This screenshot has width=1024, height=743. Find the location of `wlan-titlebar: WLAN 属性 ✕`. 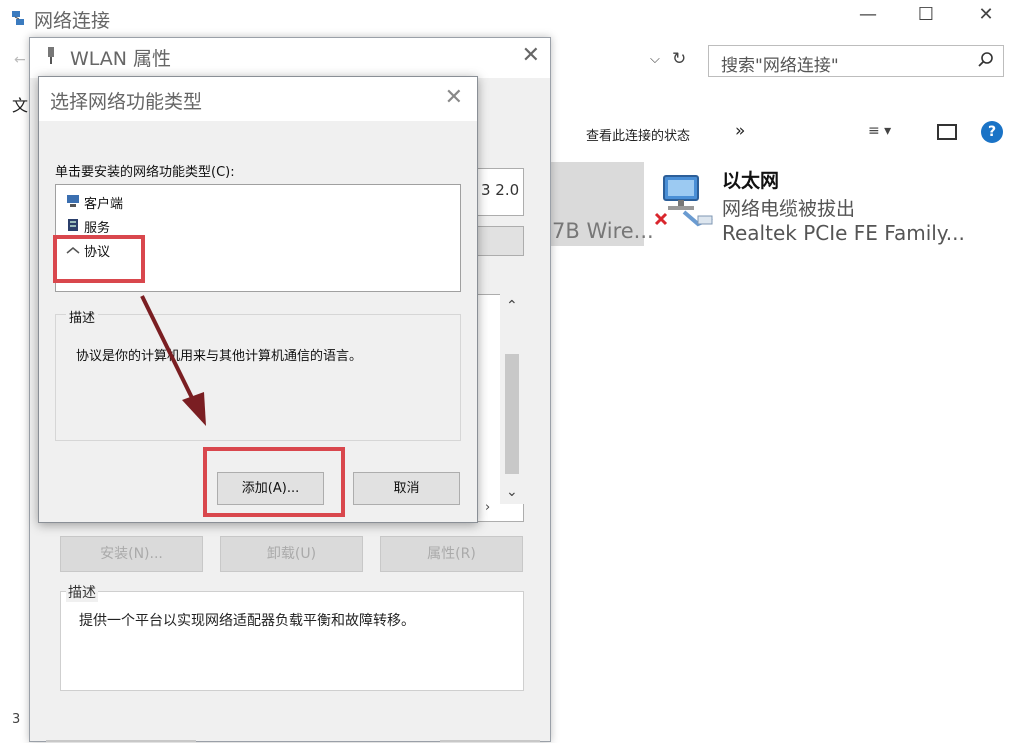

wlan-titlebar: WLAN 属性 ✕ is located at coordinates (290, 58).